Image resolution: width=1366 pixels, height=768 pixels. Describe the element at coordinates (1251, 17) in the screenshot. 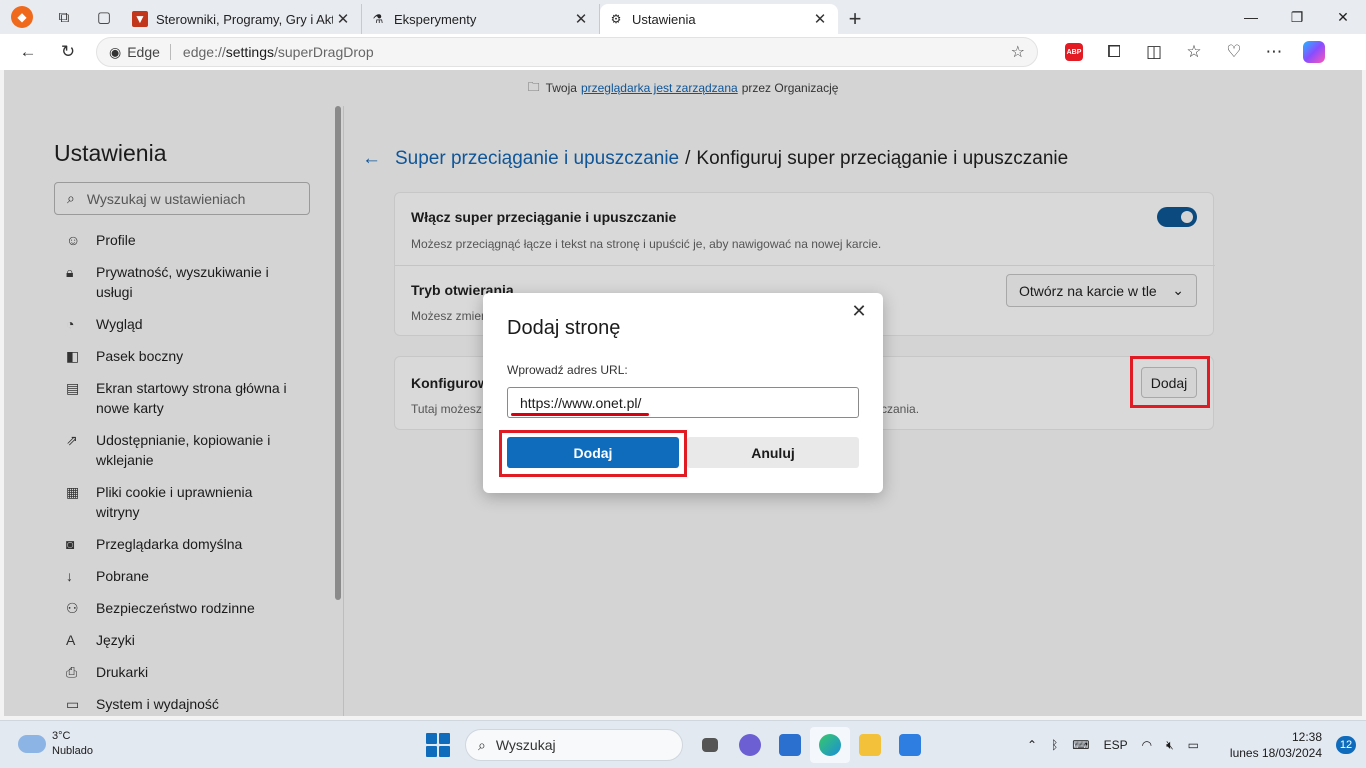

I see `minimize-icon: —` at that location.